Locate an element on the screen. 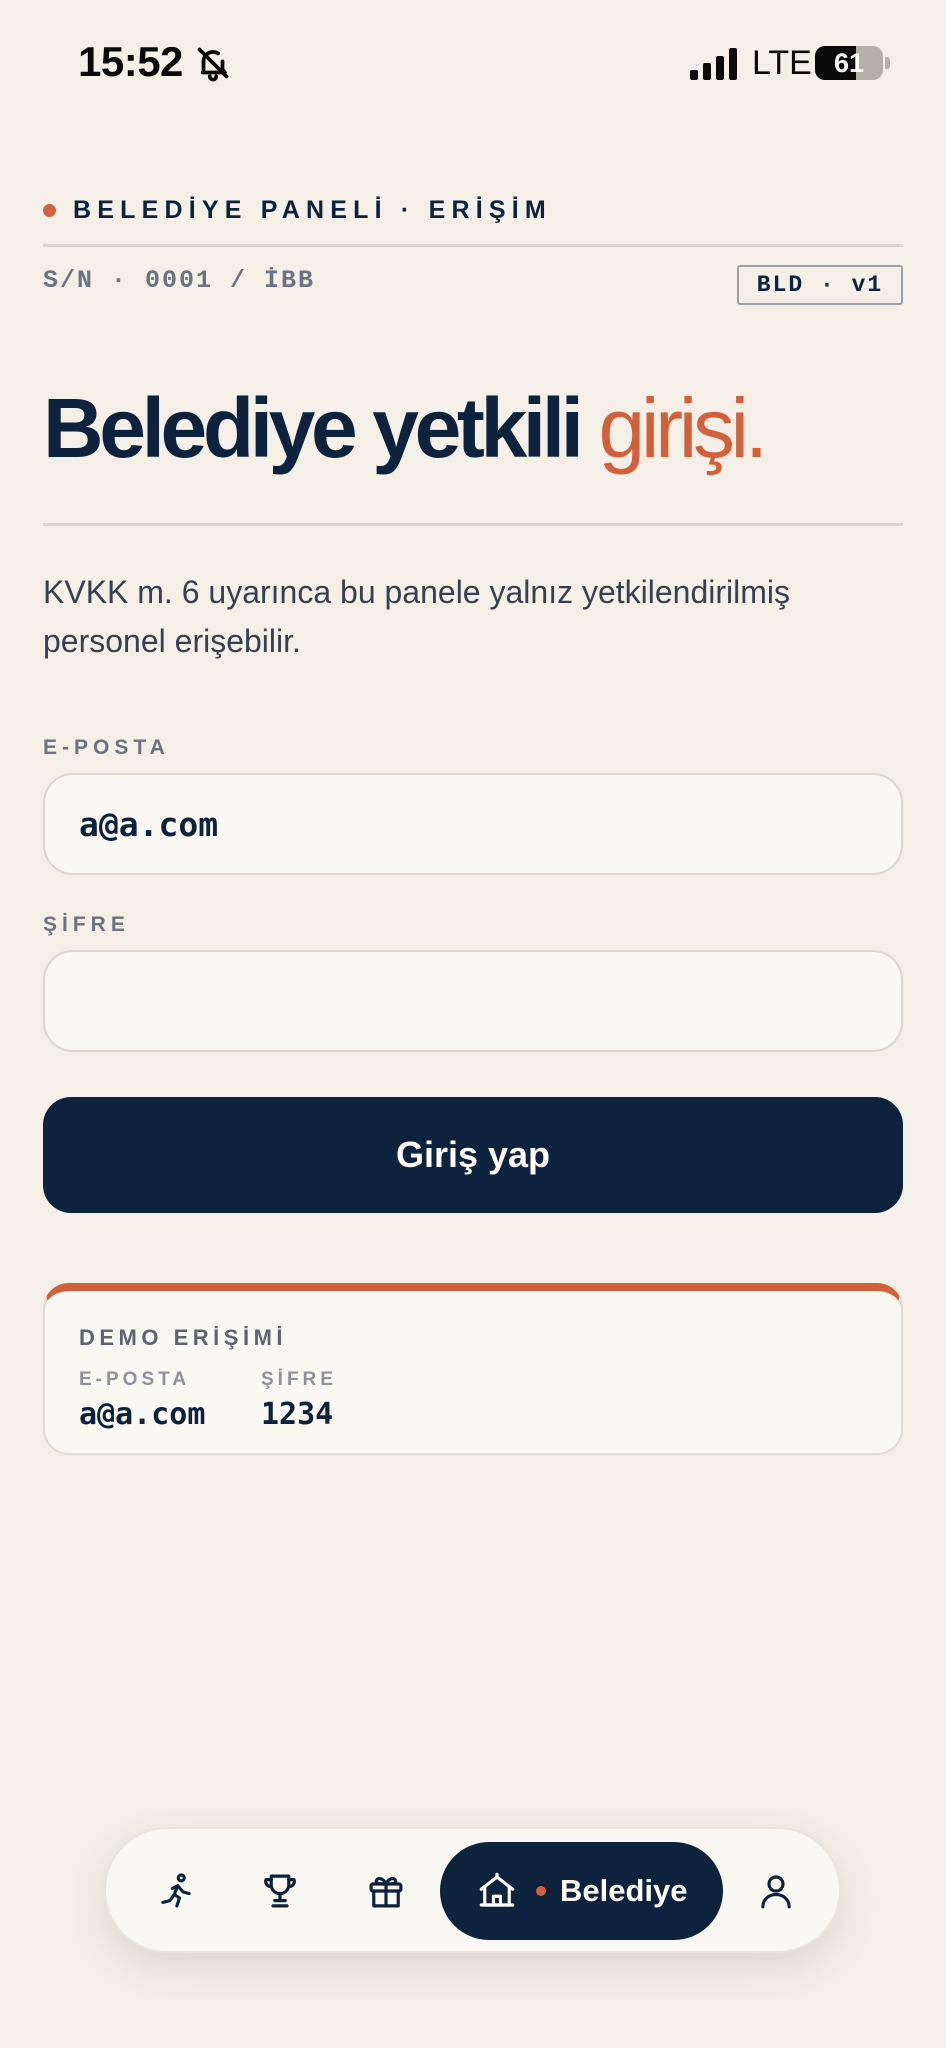 The height and width of the screenshot is (2048, 946). gift-icon is located at coordinates (386, 1892).